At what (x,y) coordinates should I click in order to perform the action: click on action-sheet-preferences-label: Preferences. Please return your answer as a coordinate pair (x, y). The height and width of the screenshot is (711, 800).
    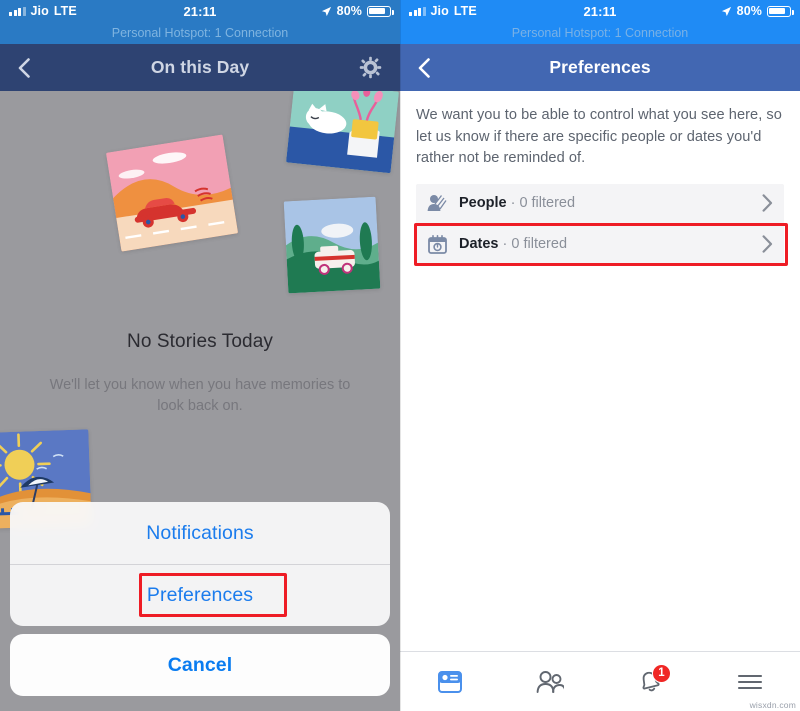
    Looking at the image, I should click on (200, 595).